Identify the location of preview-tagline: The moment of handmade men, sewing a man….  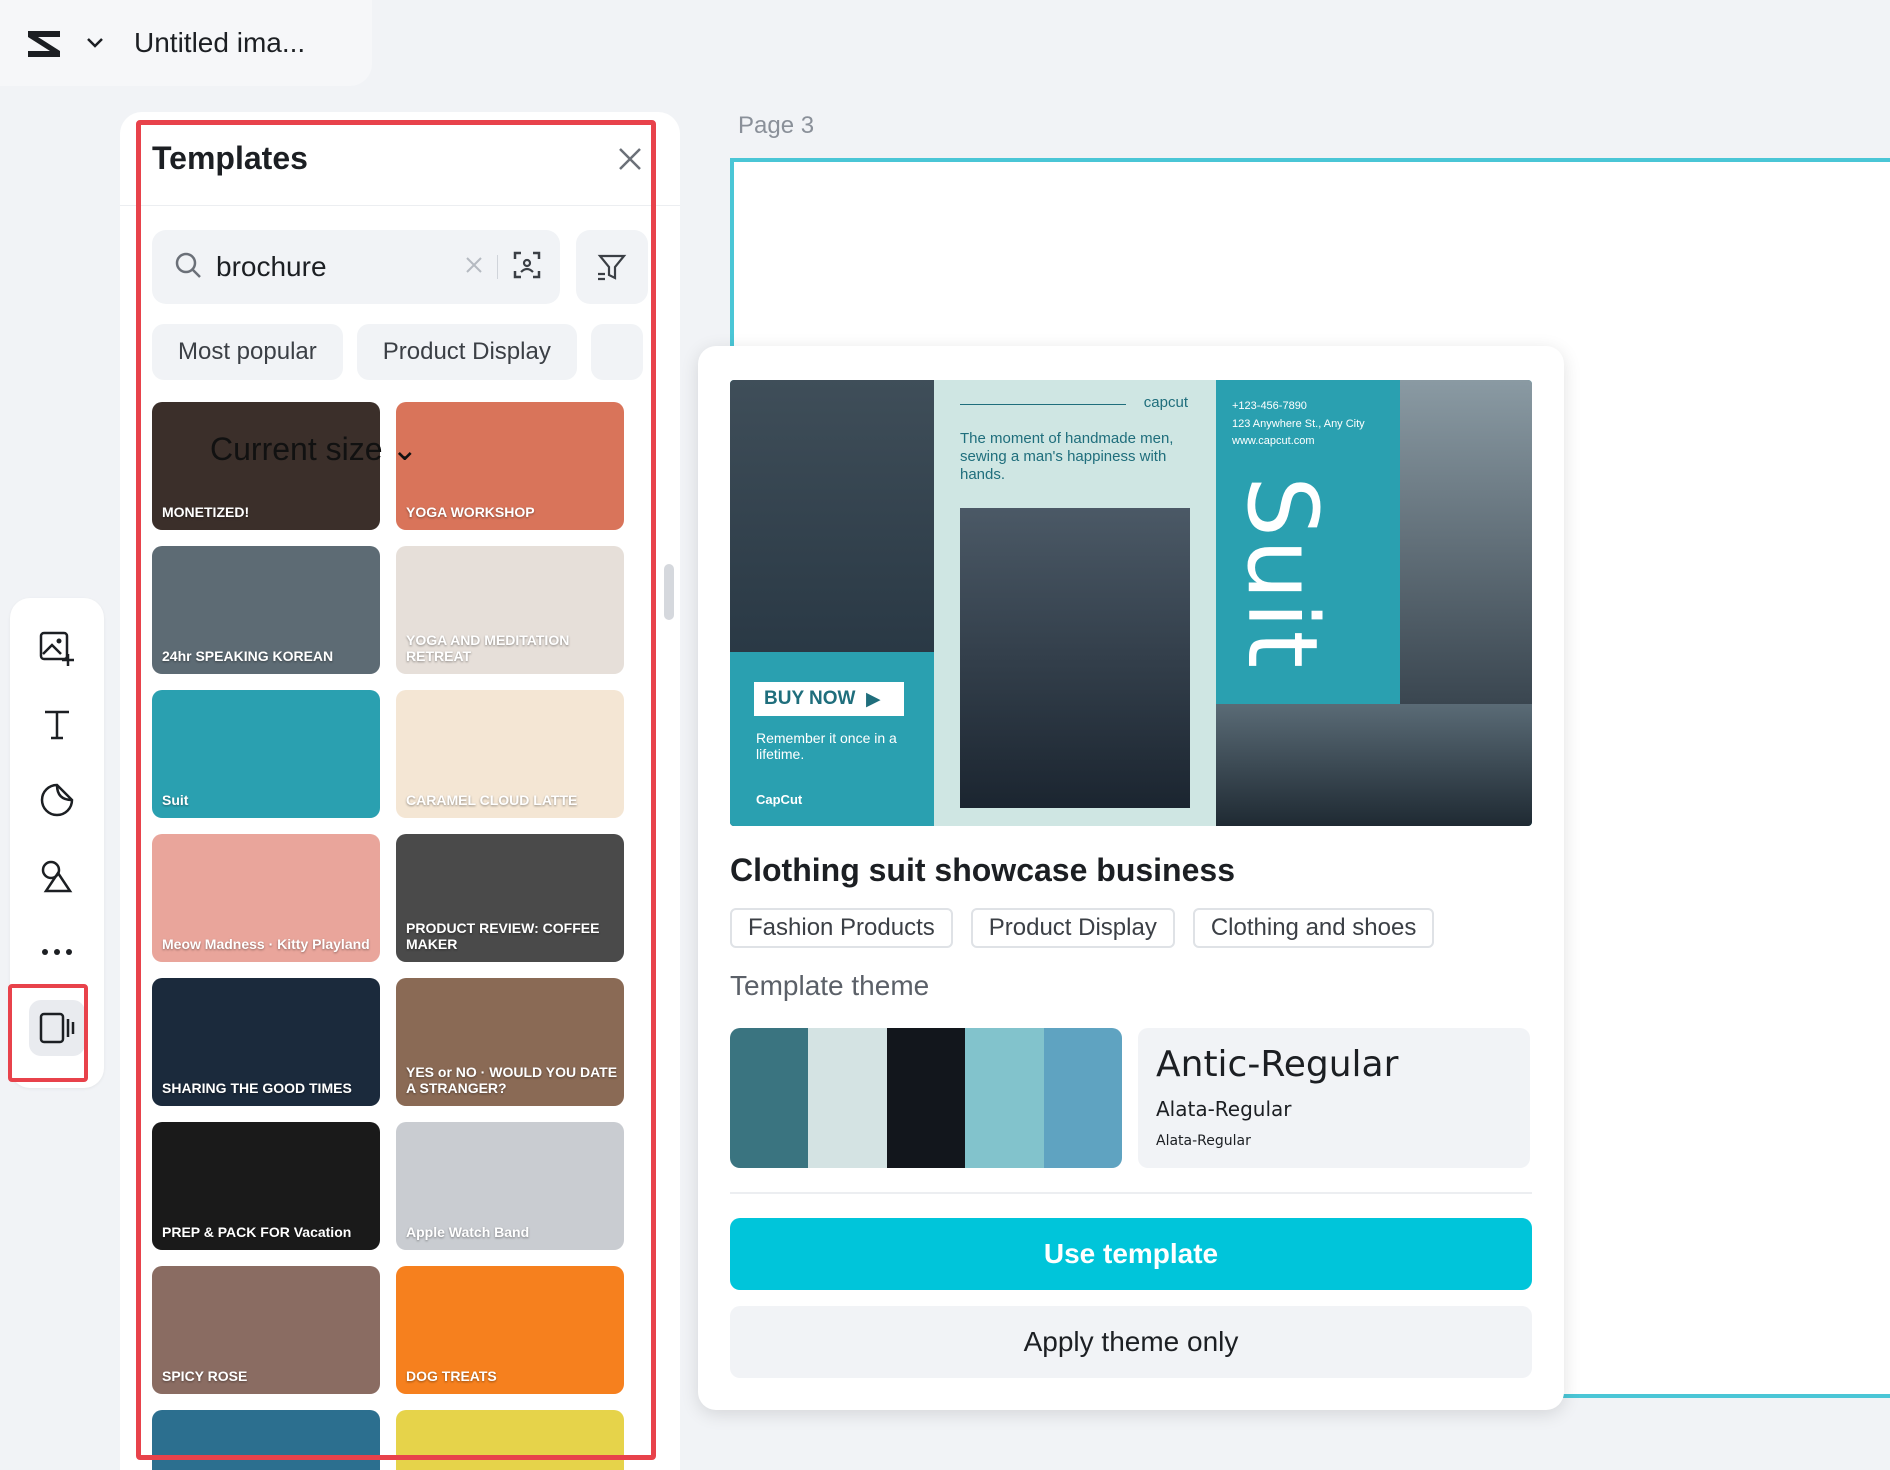
(1067, 456).